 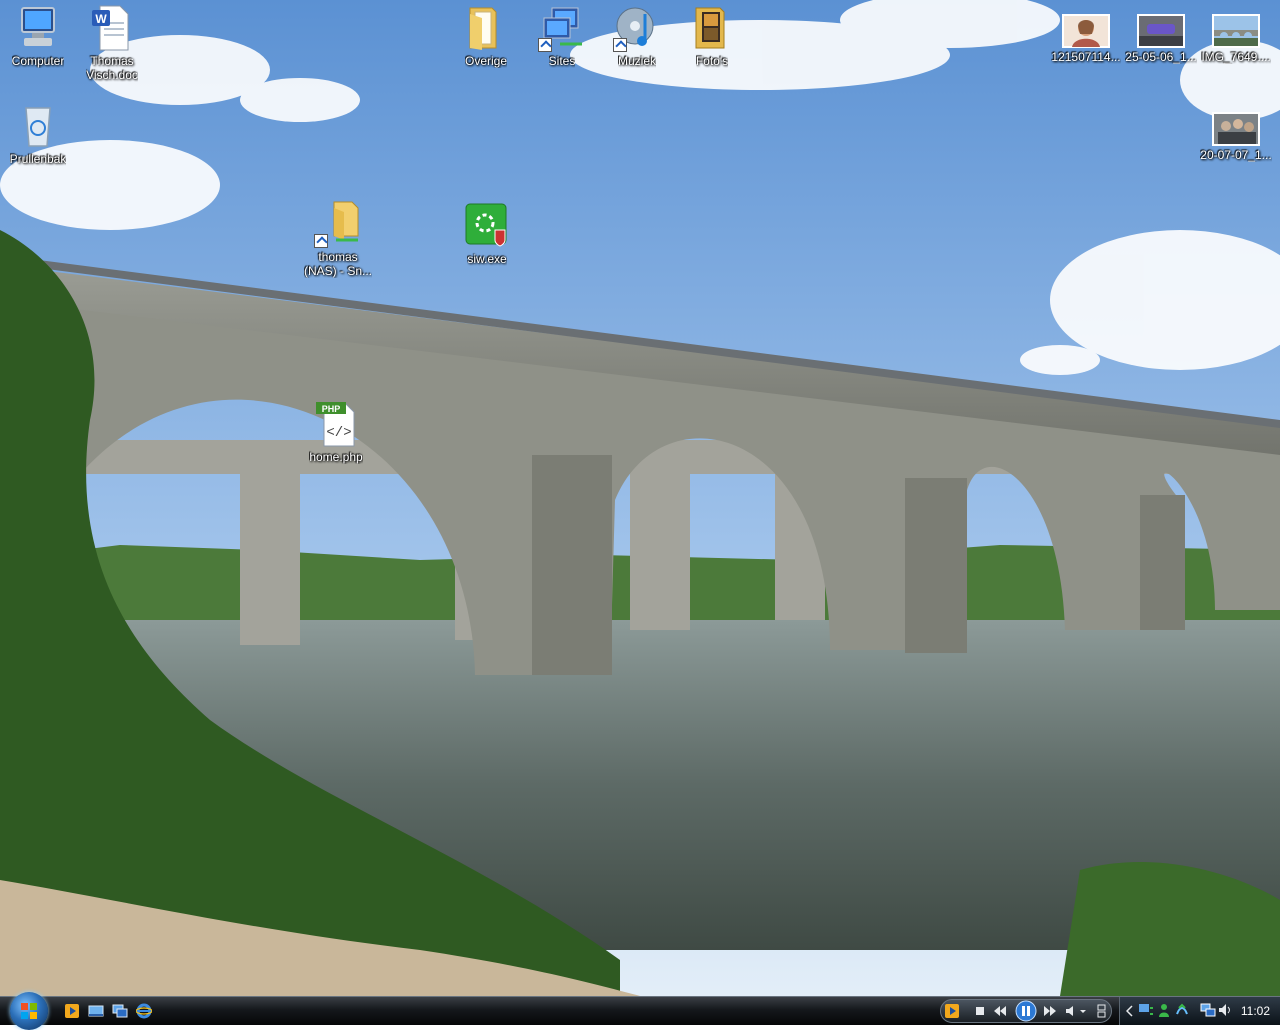 I want to click on php-file-icon: PHP </>, so click(x=336, y=424).